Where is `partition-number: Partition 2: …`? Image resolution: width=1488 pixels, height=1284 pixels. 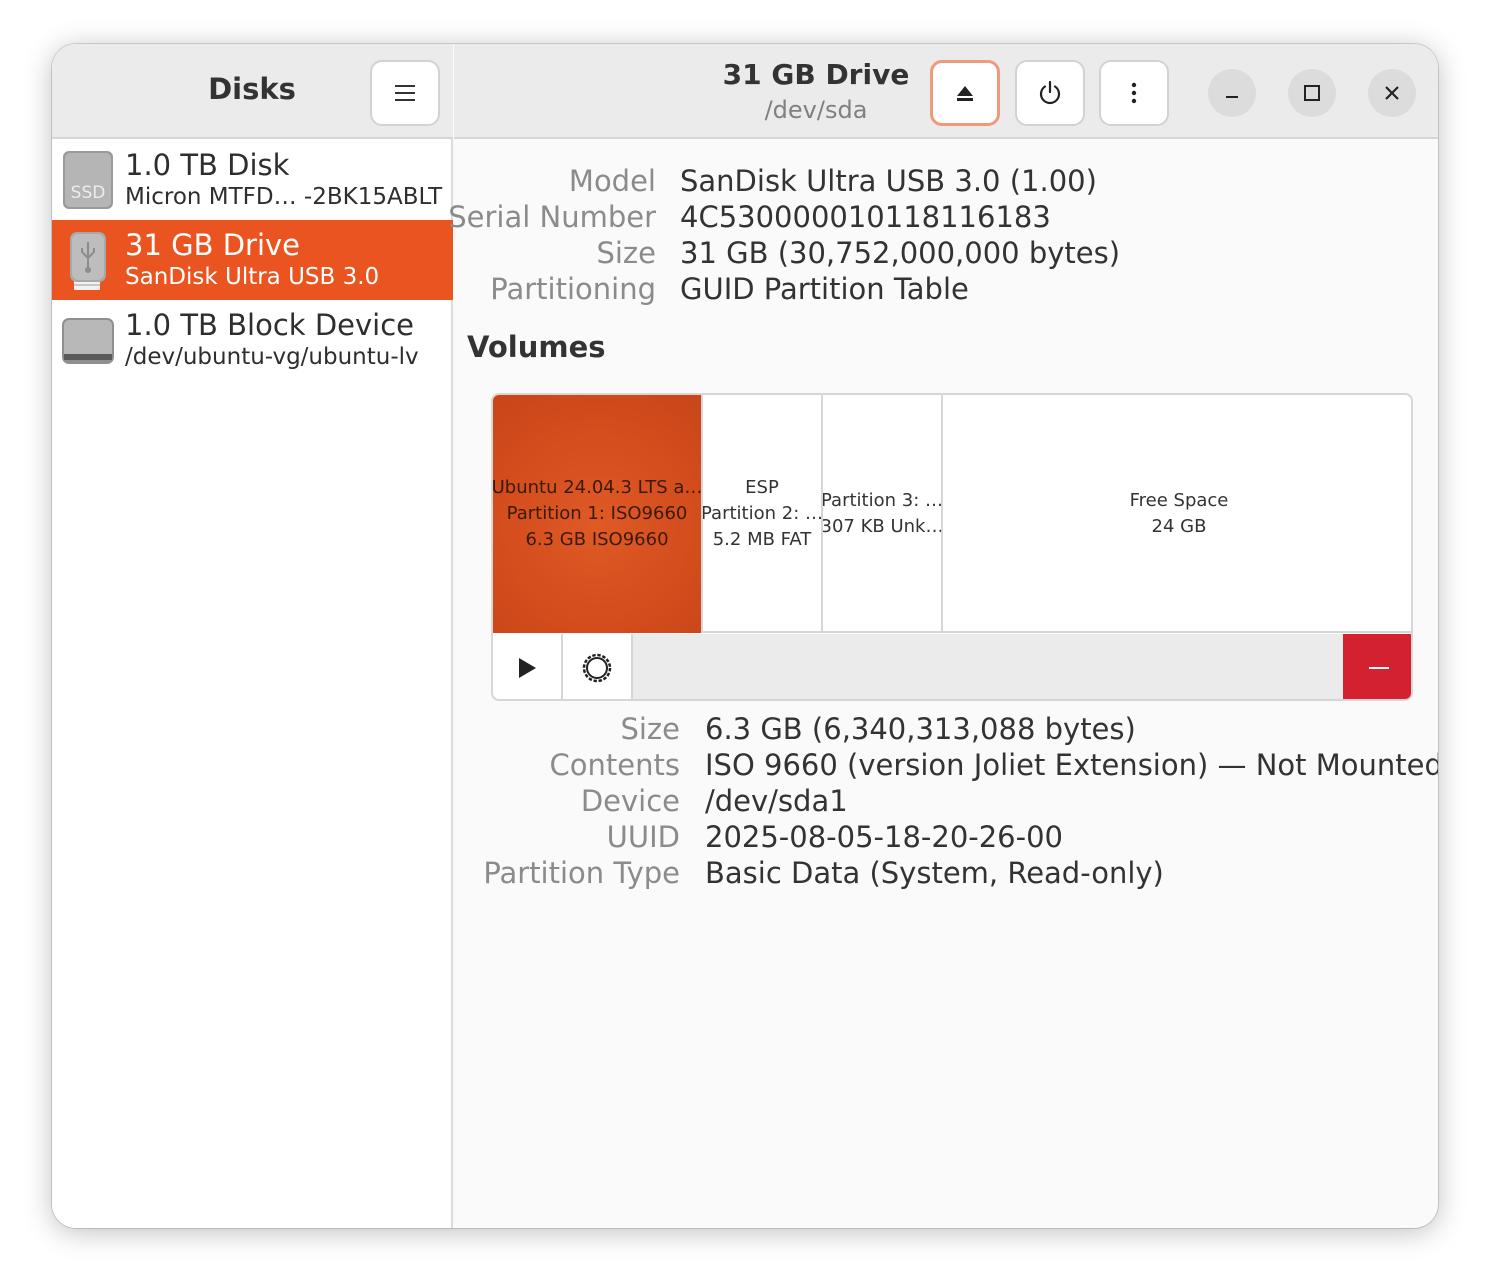
partition-number: Partition 2: … is located at coordinates (763, 513).